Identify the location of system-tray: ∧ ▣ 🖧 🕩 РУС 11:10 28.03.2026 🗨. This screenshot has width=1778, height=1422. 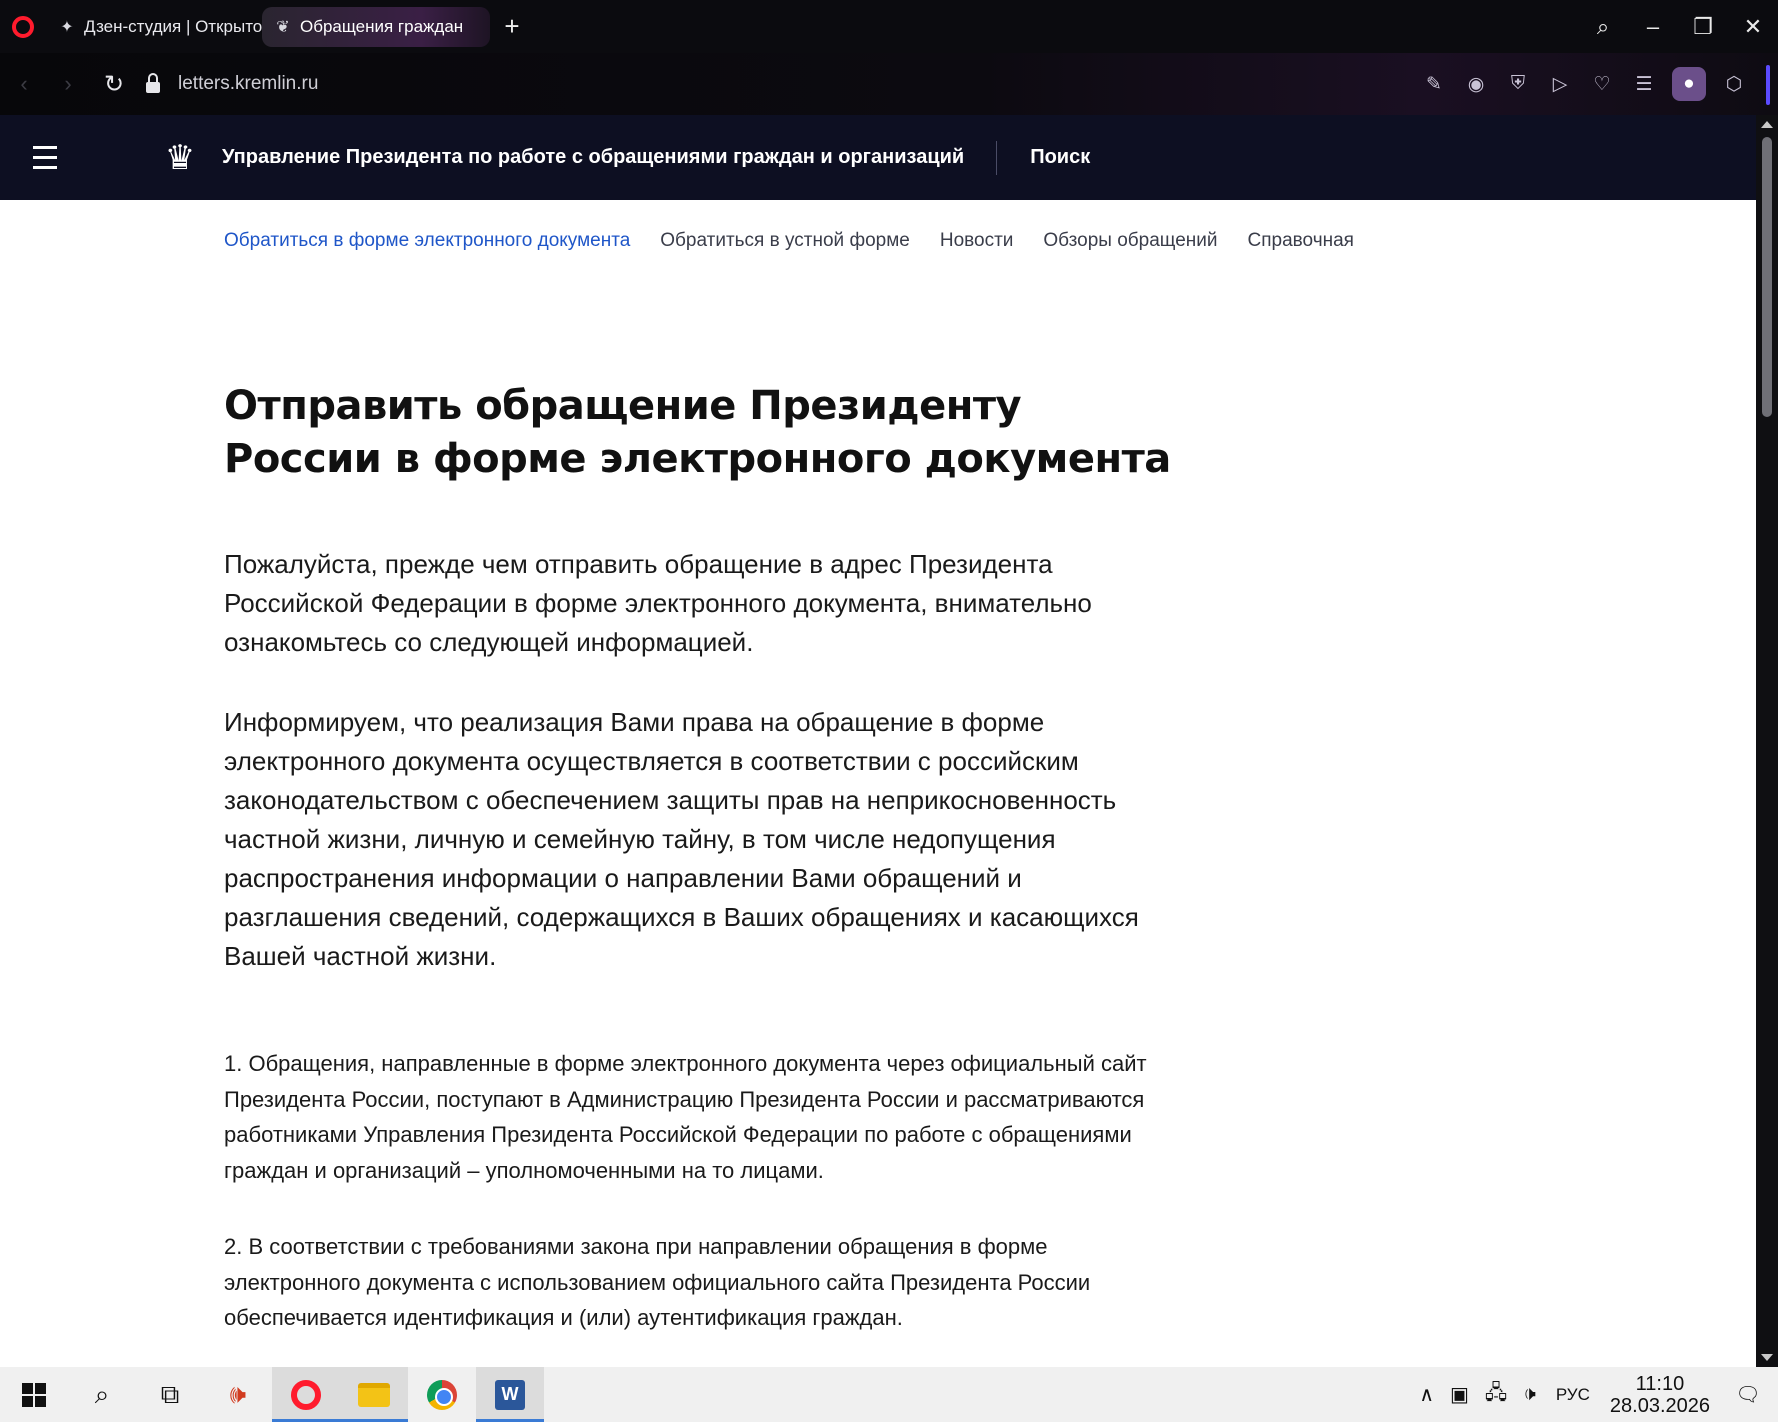
(1594, 1394).